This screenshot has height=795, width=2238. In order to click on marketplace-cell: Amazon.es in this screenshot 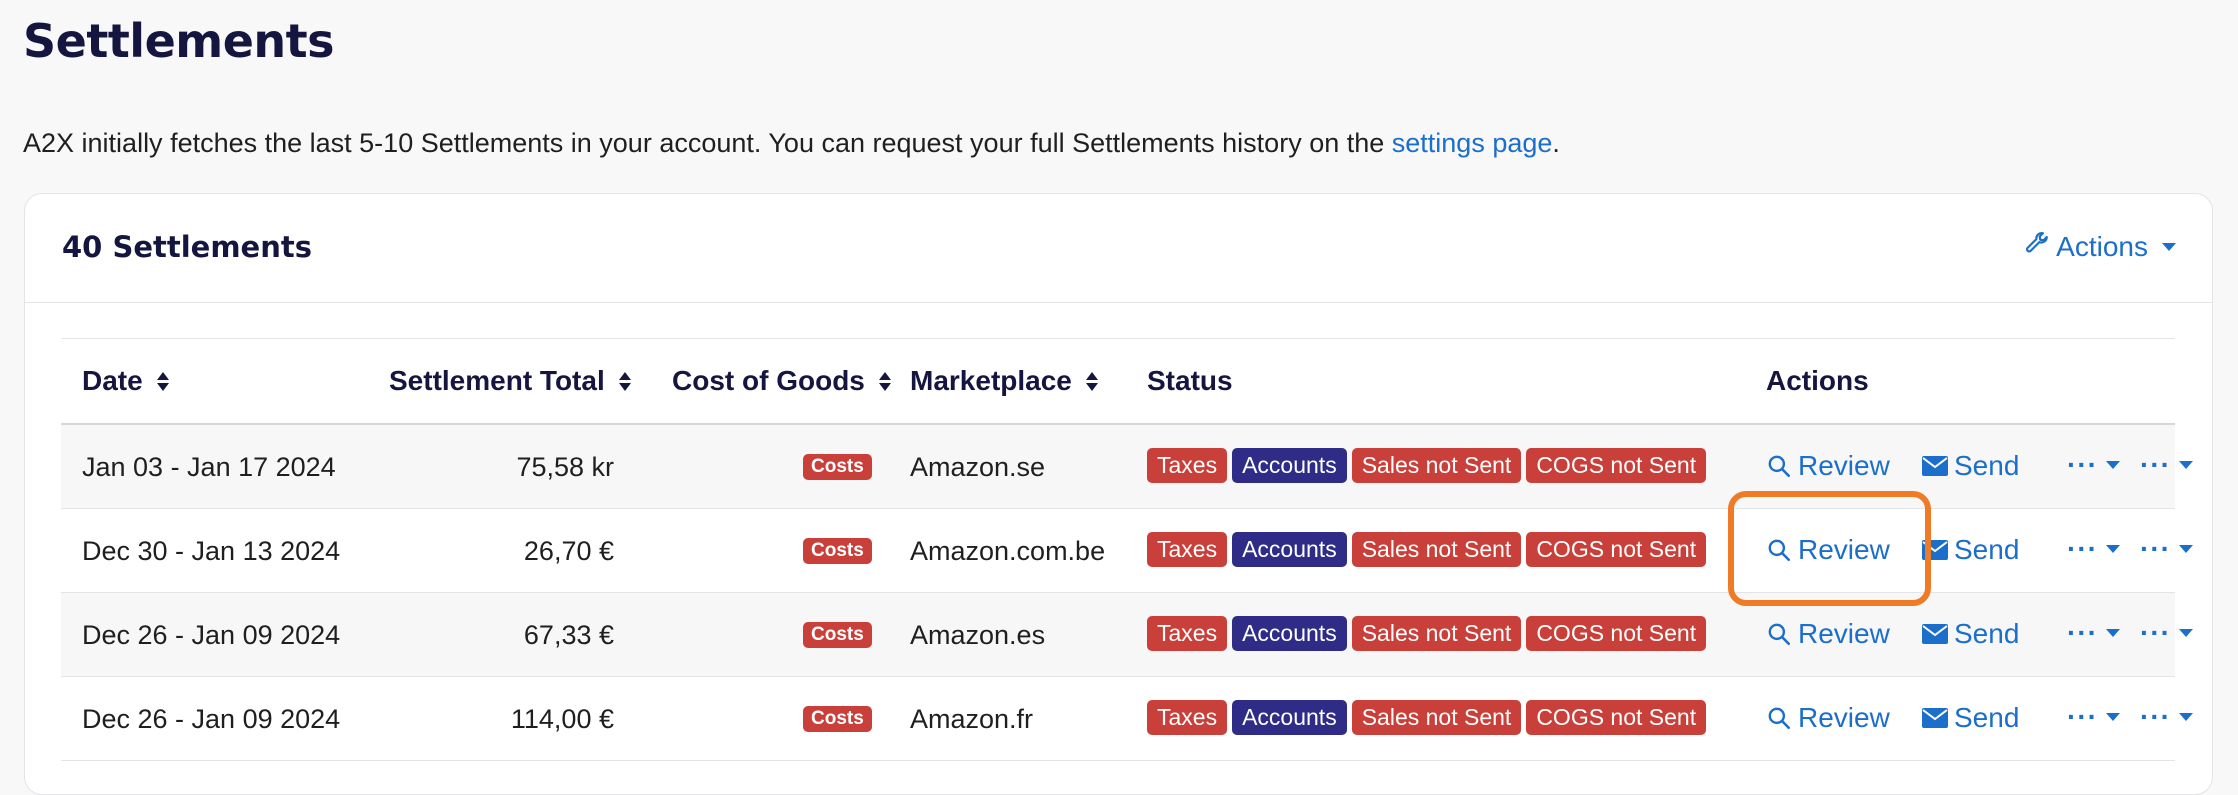, I will do `click(978, 635)`.